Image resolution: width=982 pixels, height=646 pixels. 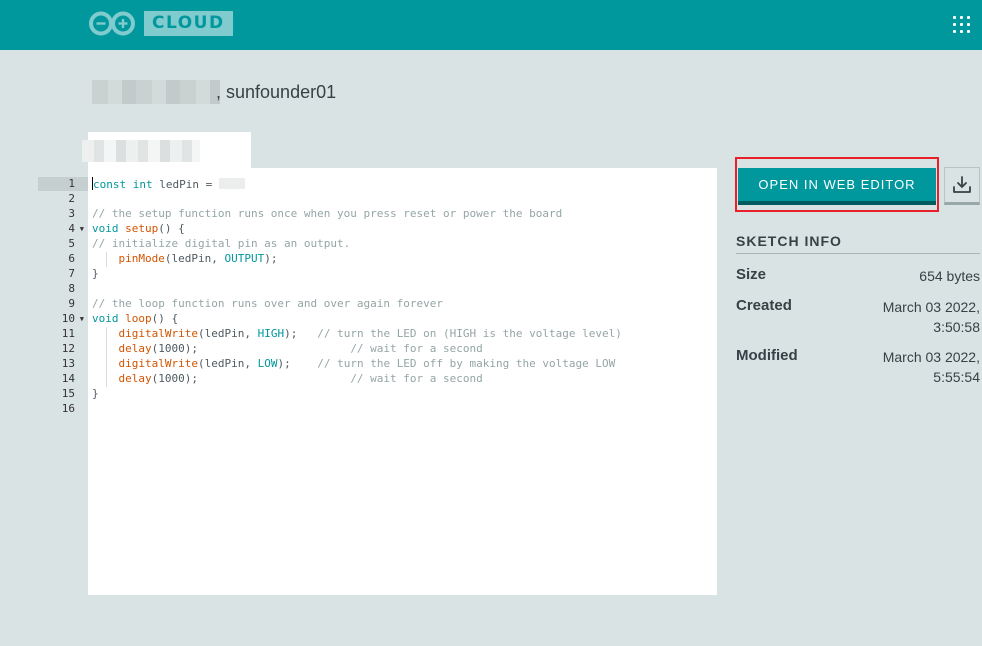 What do you see at coordinates (112, 23) in the screenshot?
I see `arduino-infinity-logo-icon` at bounding box center [112, 23].